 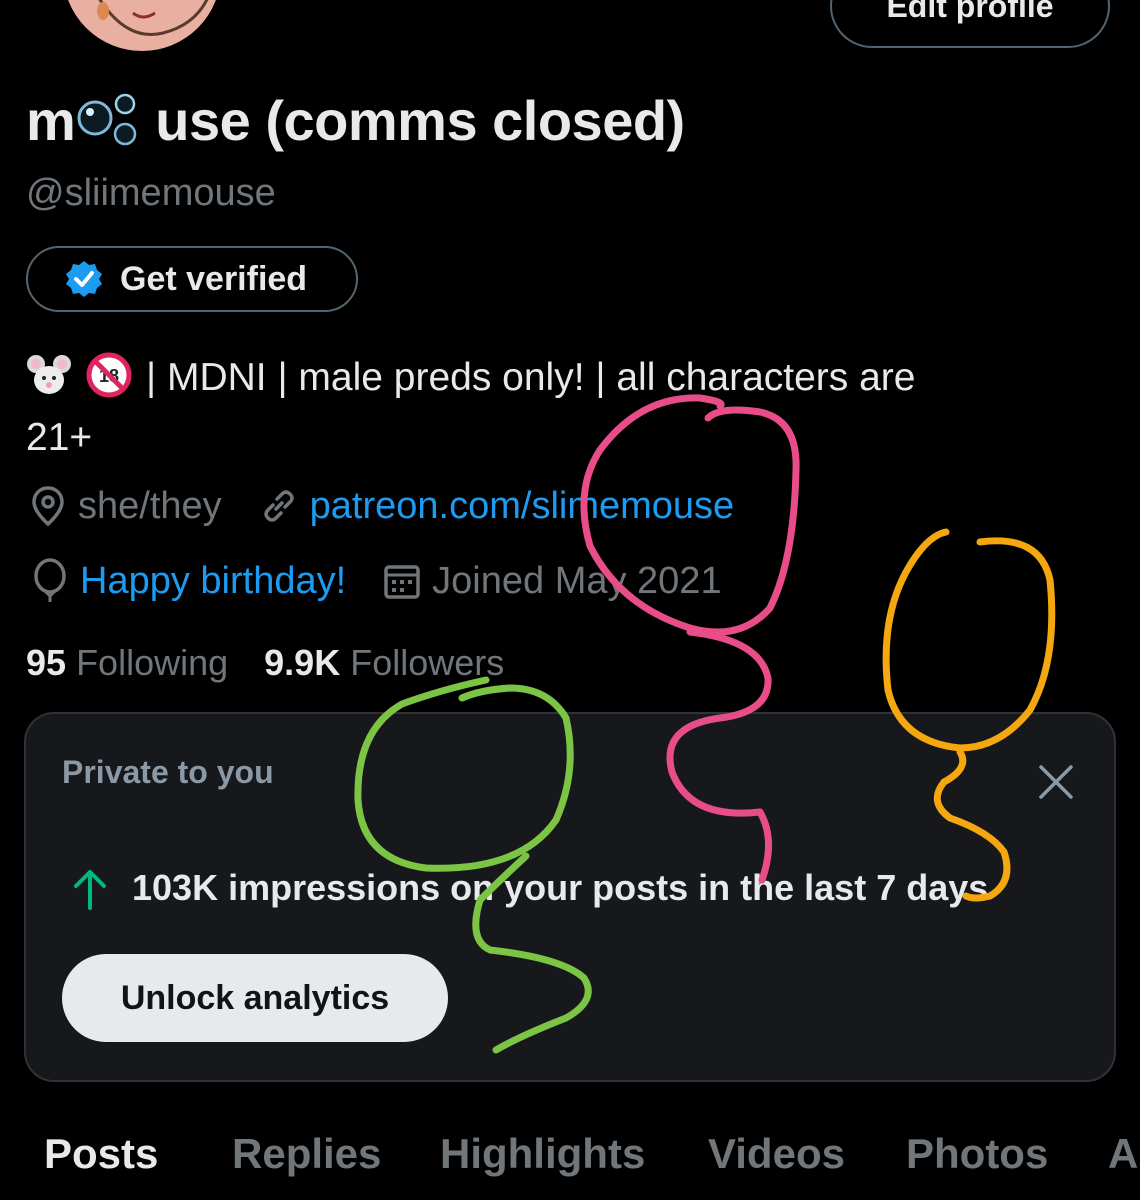 What do you see at coordinates (1123, 1154) in the screenshot?
I see `tab-articles: A` at bounding box center [1123, 1154].